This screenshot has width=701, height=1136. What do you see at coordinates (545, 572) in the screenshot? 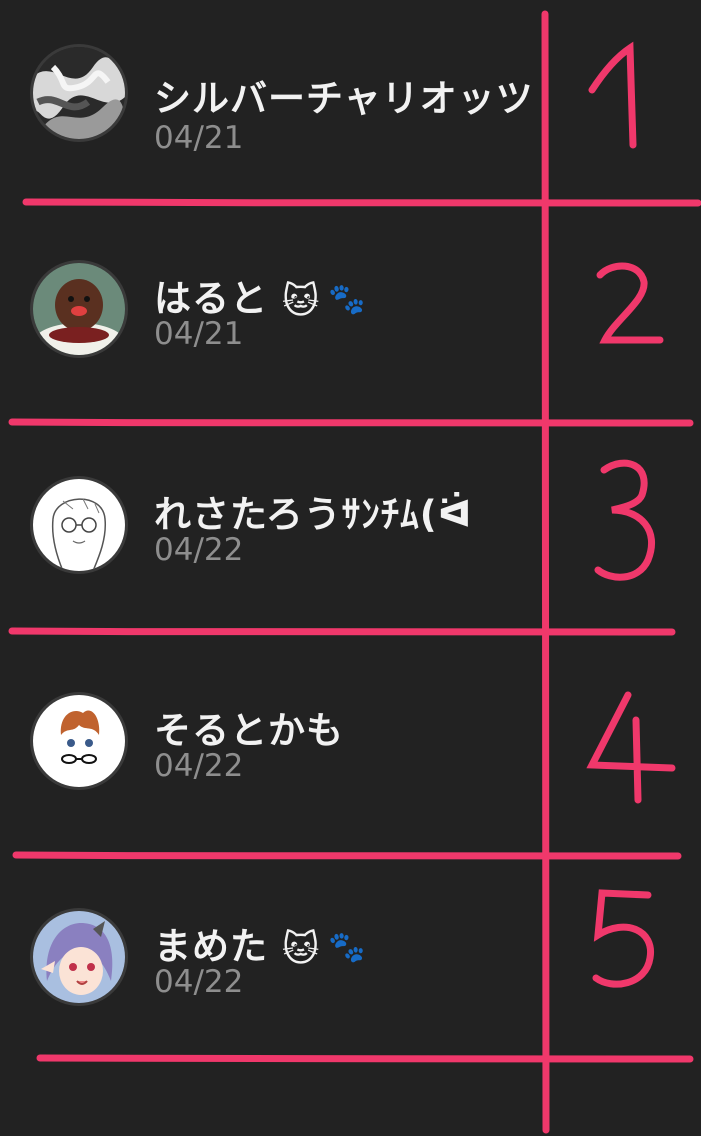
I see `annotation-vertical-line` at bounding box center [545, 572].